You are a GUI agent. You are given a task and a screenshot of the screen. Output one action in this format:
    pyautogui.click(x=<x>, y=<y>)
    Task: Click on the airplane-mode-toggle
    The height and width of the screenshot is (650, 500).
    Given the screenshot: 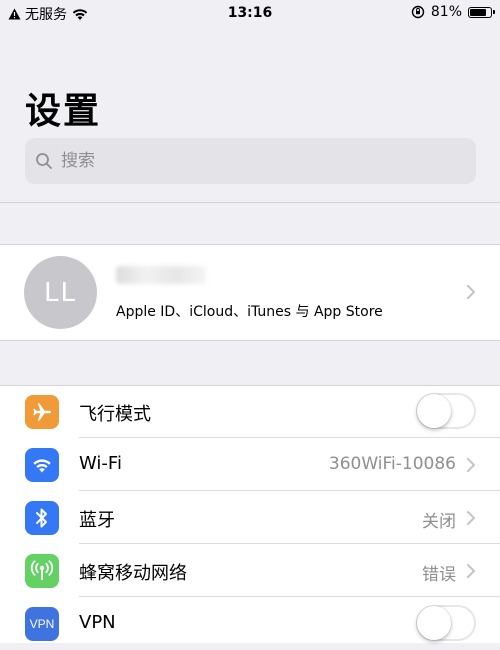 What is the action you would take?
    pyautogui.click(x=446, y=411)
    